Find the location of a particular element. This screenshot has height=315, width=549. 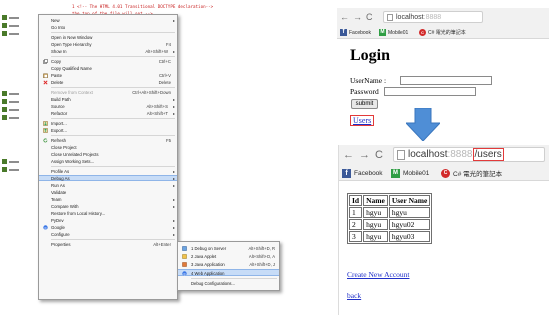

browser-toolbar: ← → C localhost:8888 is located at coordinates (443, 17).